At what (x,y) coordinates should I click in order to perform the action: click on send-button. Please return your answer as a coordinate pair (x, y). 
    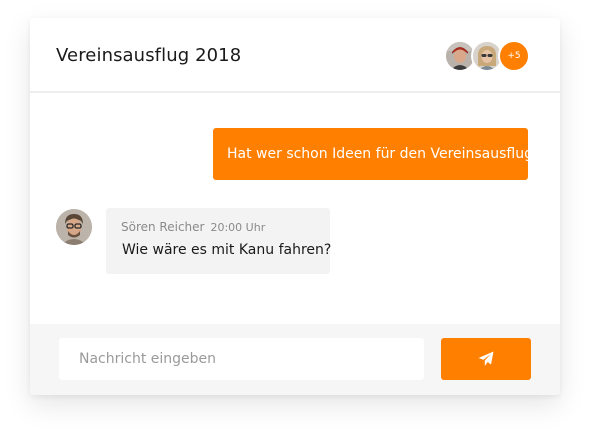
    Looking at the image, I should click on (486, 359).